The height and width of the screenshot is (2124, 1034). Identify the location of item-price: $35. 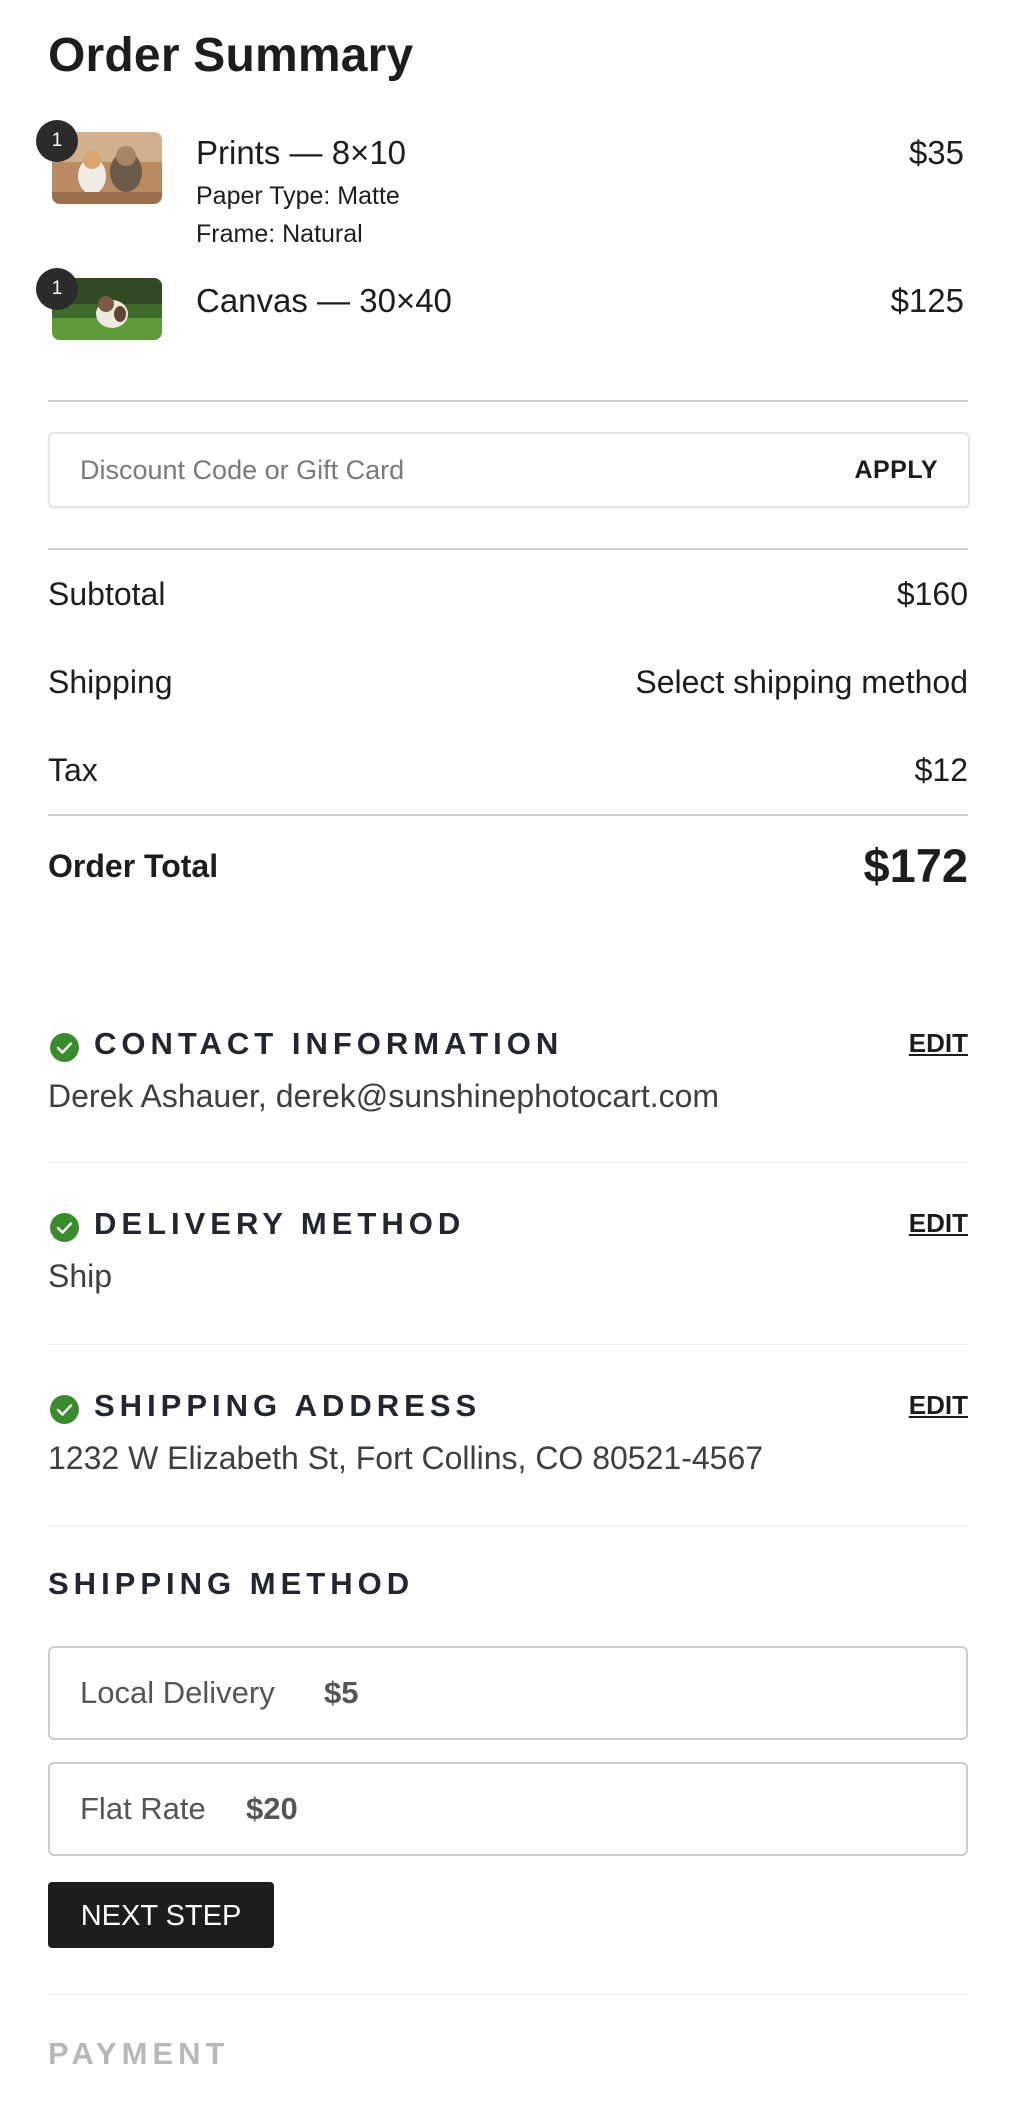
(936, 152).